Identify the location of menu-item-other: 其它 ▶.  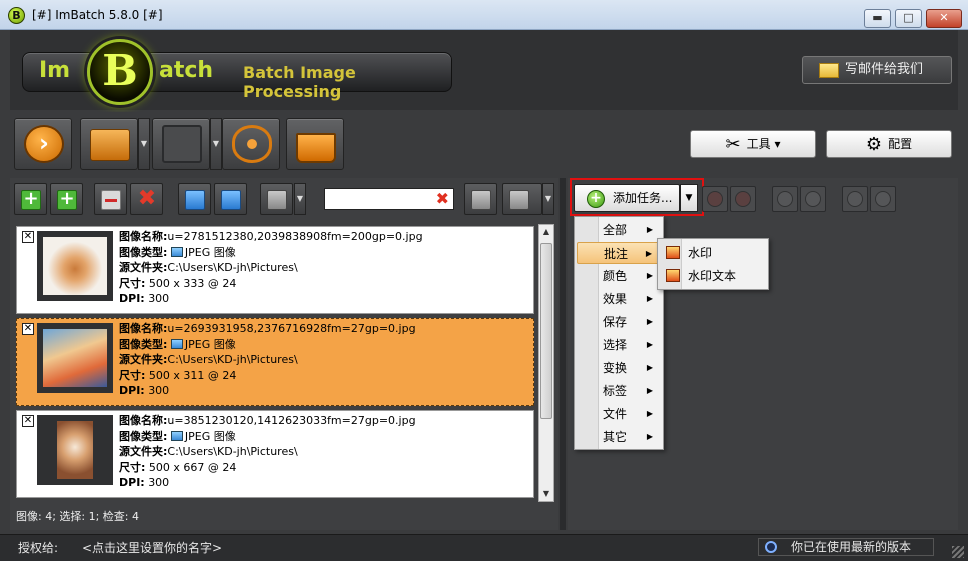
(619, 437).